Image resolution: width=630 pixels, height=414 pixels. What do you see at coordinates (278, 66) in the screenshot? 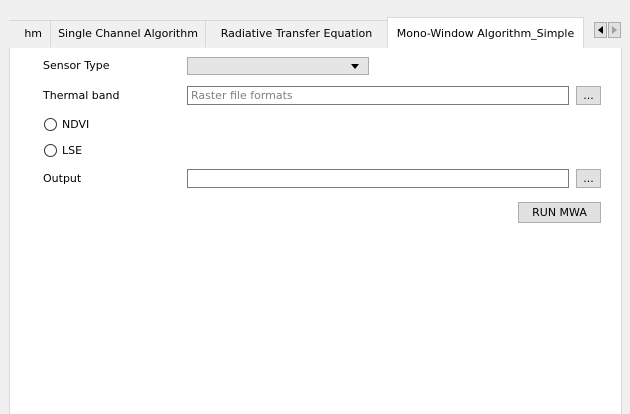
I see `sensor-type-select` at bounding box center [278, 66].